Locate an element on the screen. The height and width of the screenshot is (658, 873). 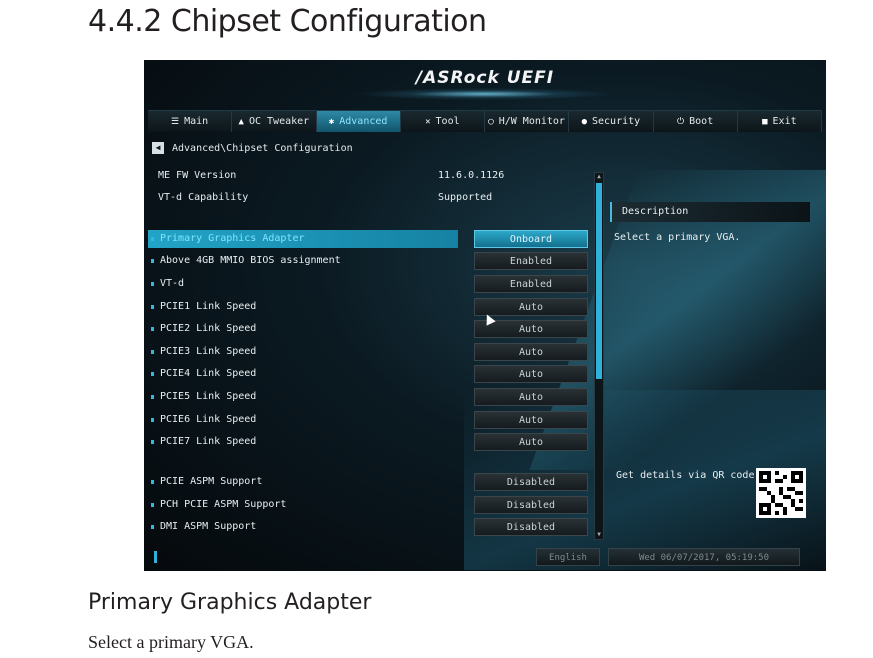
description-text: Select a primary VGA. is located at coordinates (677, 237).